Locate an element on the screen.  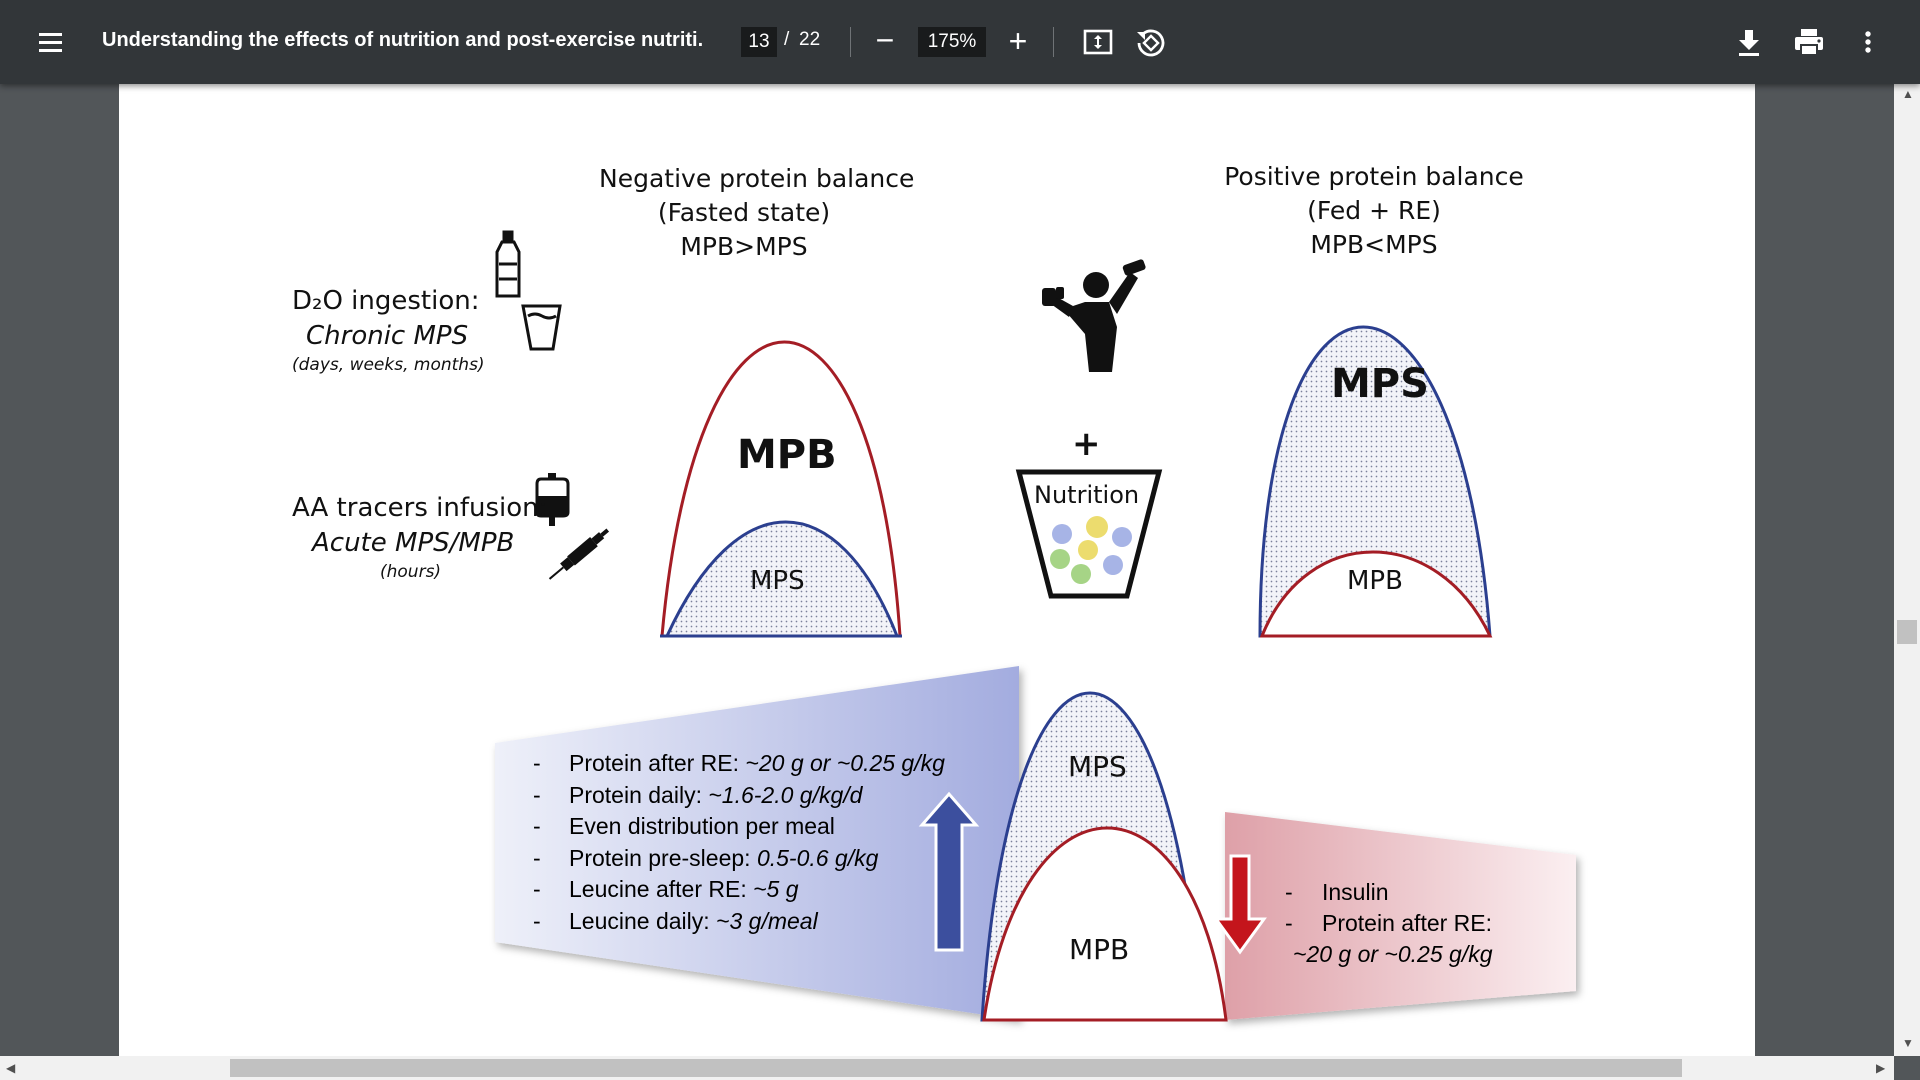
list-item: - Insulin is located at coordinates (1337, 892).